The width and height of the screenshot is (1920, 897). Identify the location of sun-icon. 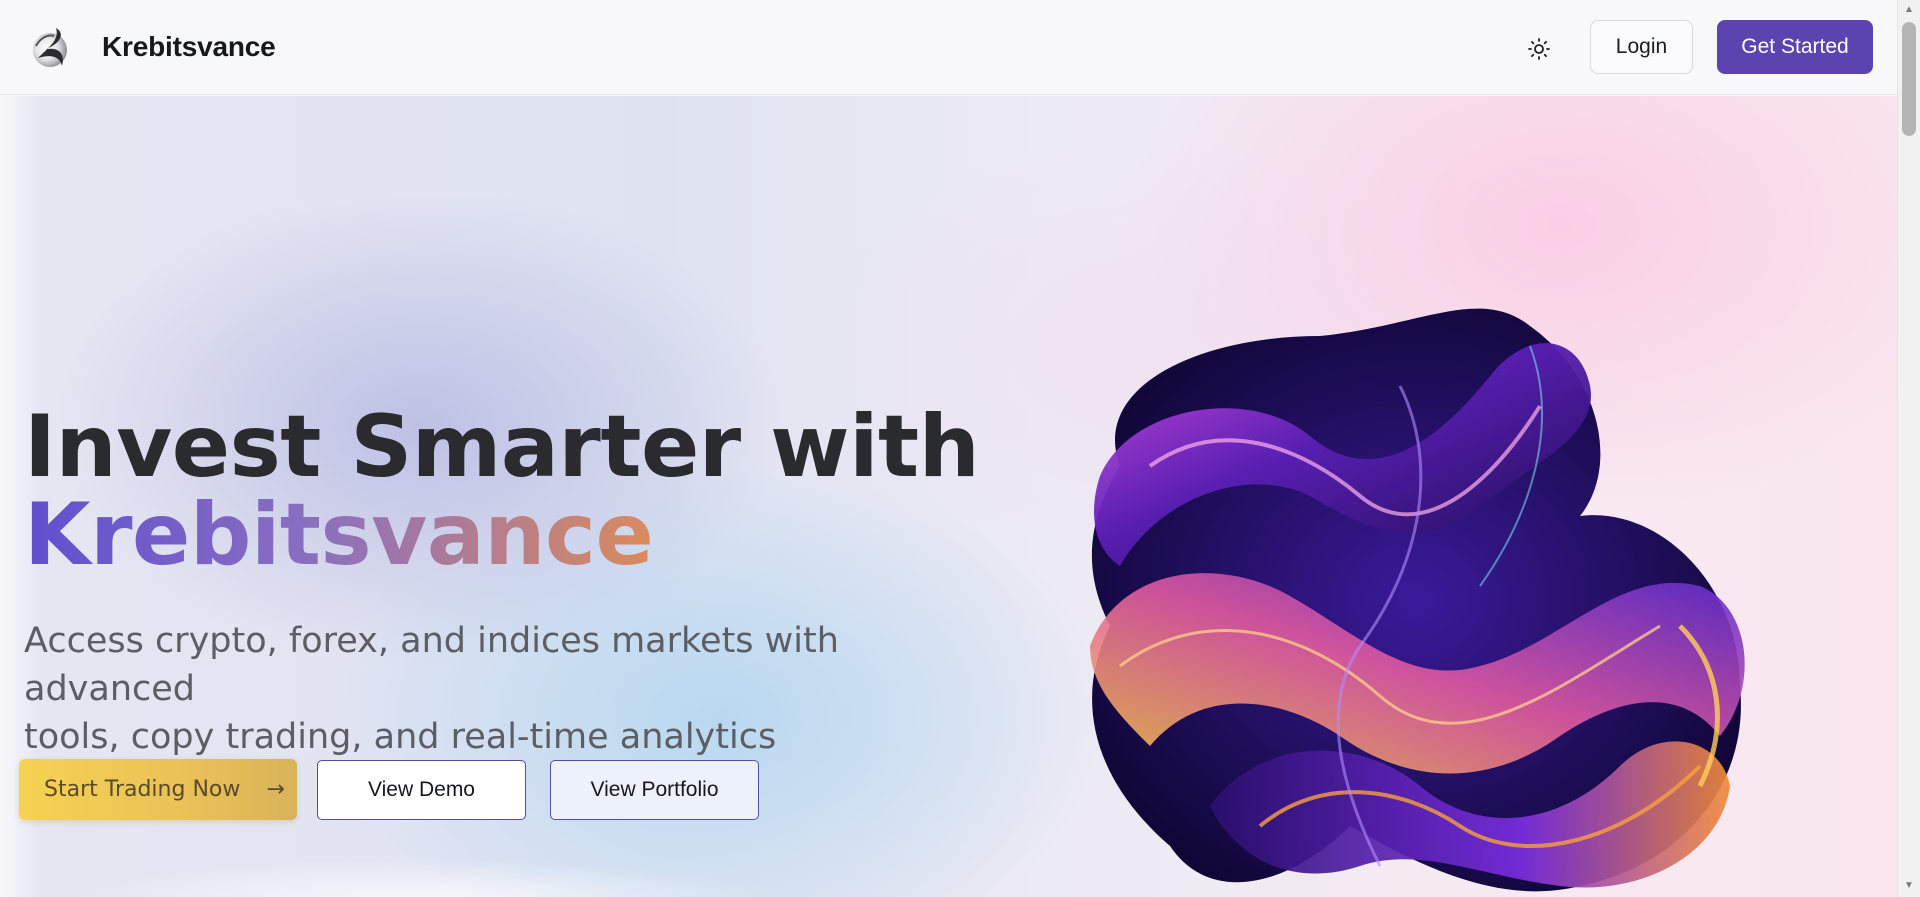
(1539, 49).